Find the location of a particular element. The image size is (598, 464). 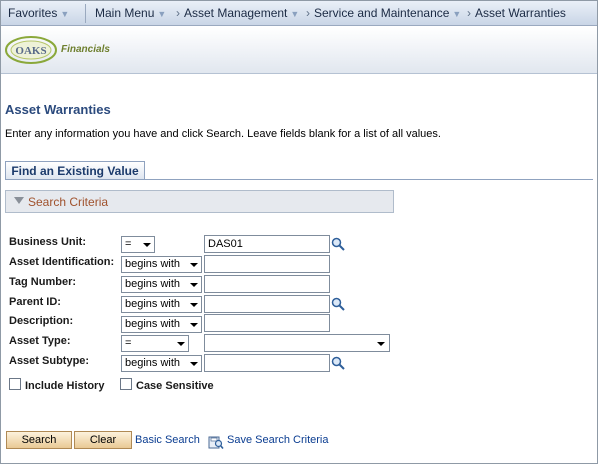

clear-button: Clear is located at coordinates (103, 440).